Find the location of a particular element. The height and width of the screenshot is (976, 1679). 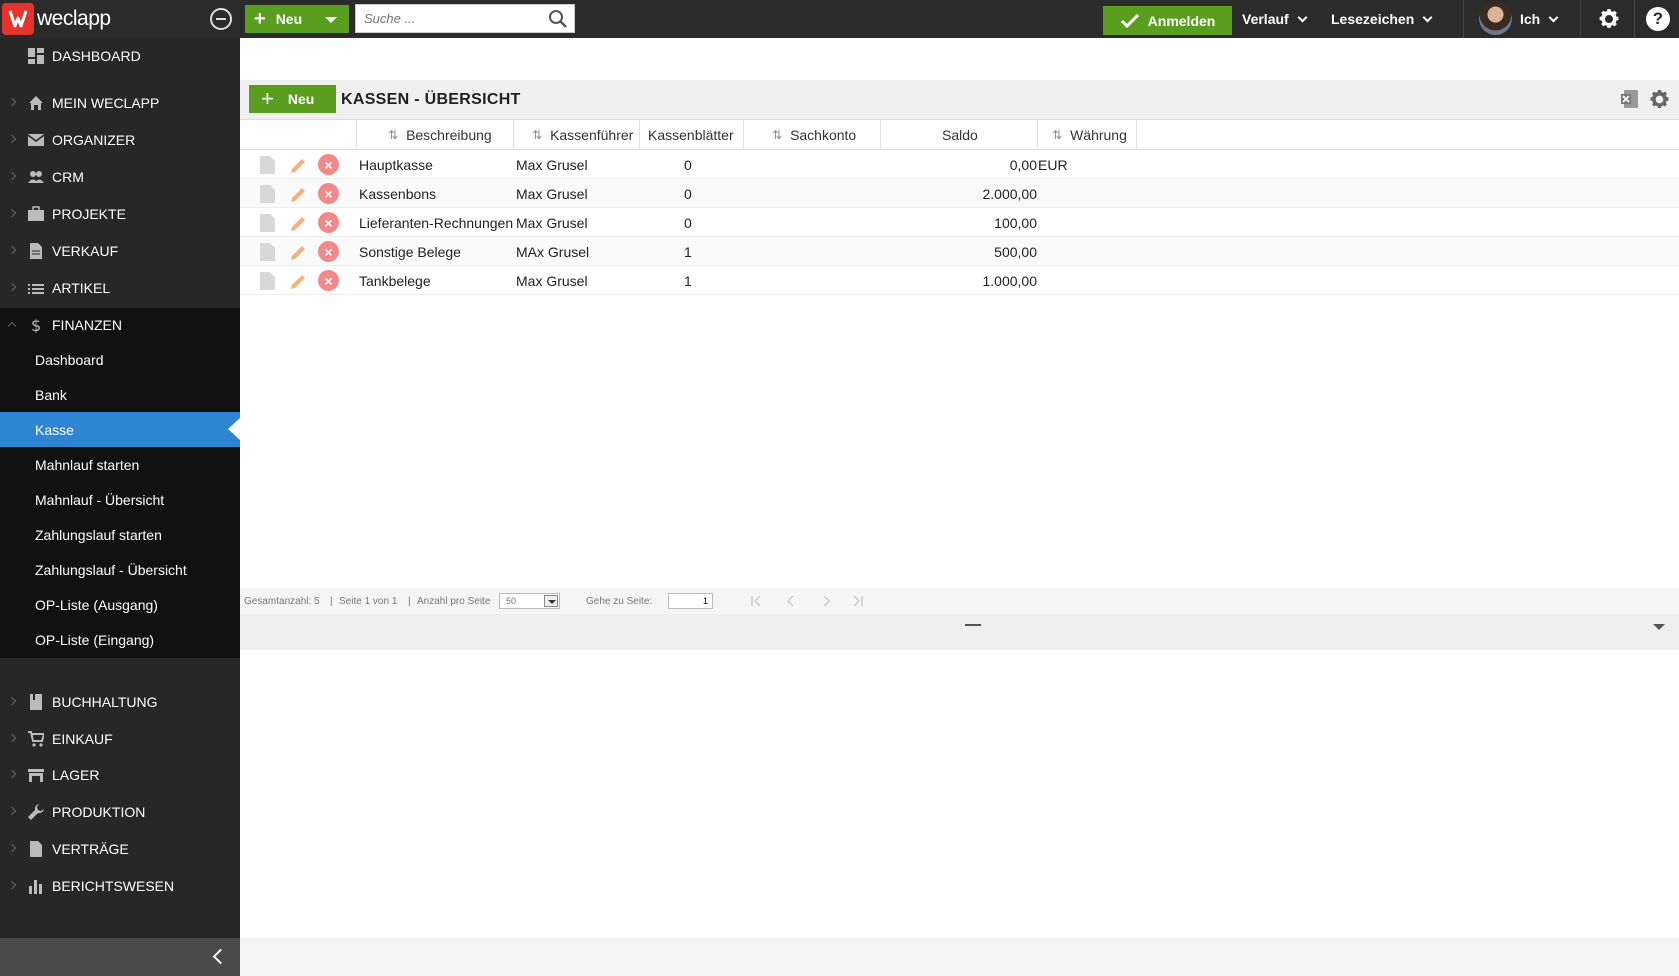

column-header-label: Währung is located at coordinates (1098, 135).